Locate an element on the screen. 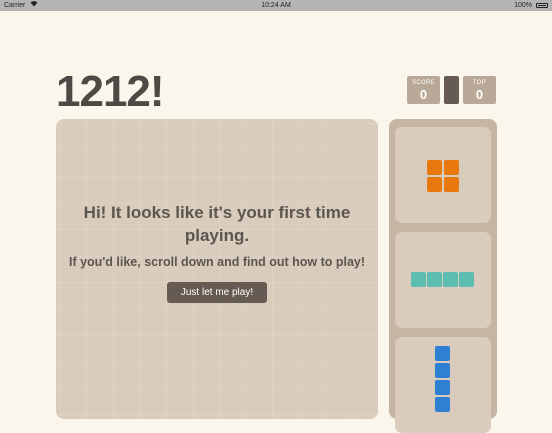 The height and width of the screenshot is (433, 552). score-divider is located at coordinates (451, 90).